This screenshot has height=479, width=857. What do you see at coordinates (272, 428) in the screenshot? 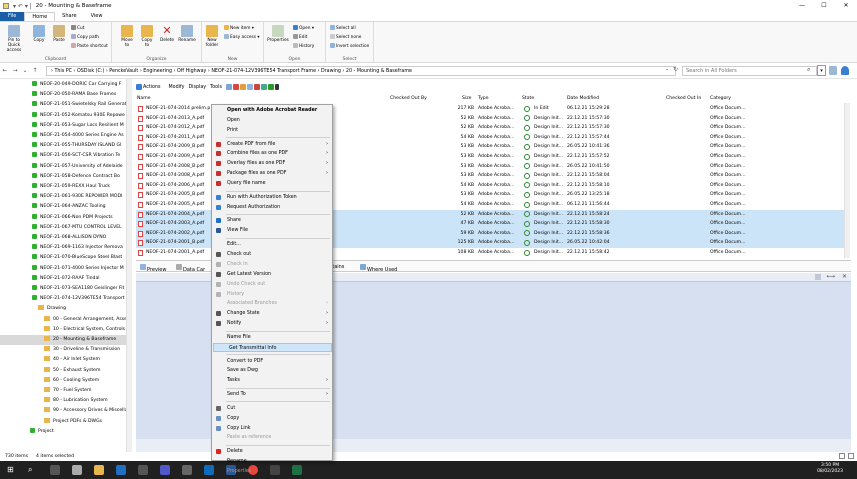
I see `menu-item-copy-link: Copy Link` at bounding box center [272, 428].